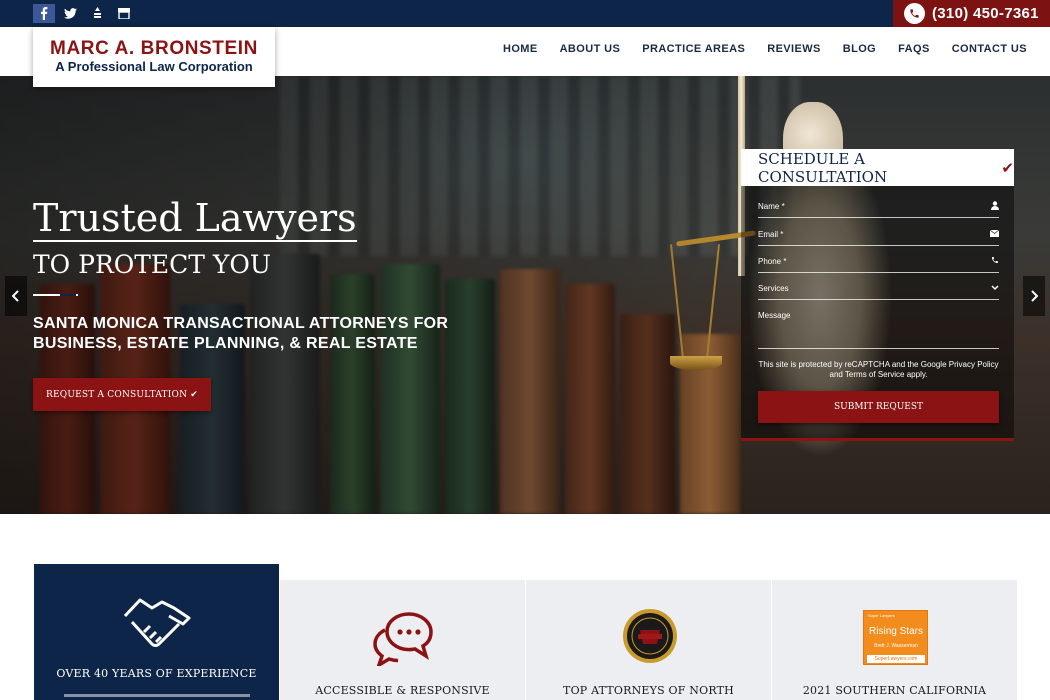 The image size is (1050, 700). I want to click on chevron-down-icon, so click(995, 288).